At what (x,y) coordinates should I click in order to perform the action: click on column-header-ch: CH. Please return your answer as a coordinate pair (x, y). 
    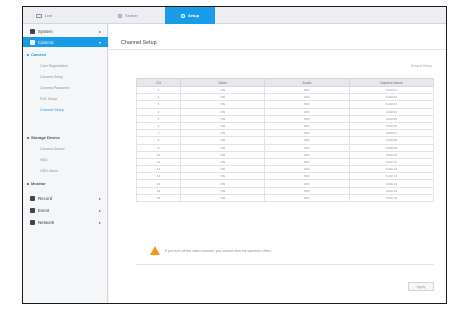
    Looking at the image, I should click on (158, 82).